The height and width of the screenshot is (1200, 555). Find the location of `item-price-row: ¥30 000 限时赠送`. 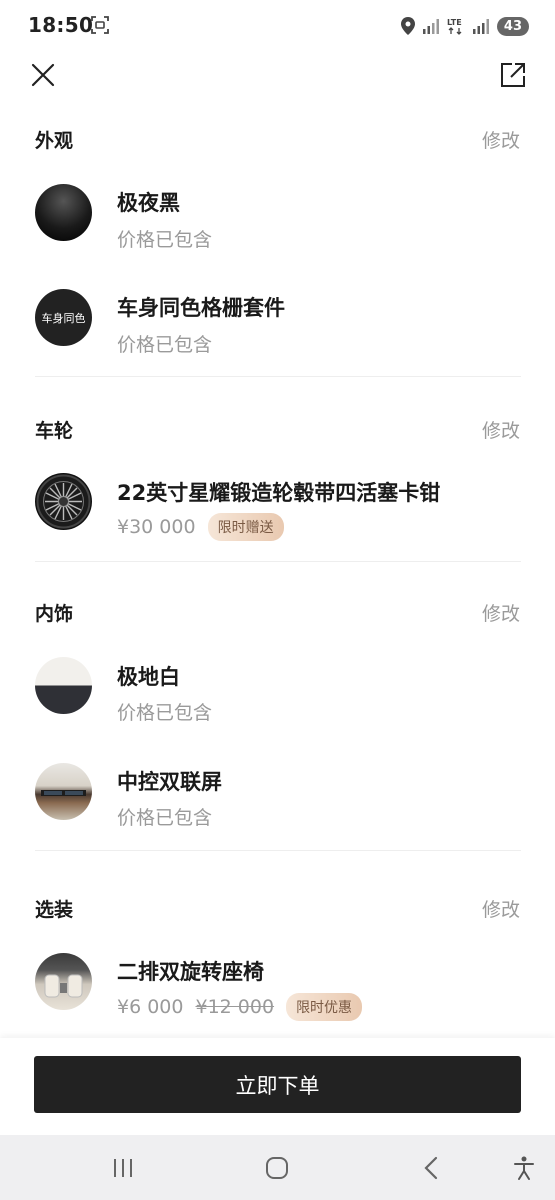

item-price-row: ¥30 000 限时赠送 is located at coordinates (200, 527).